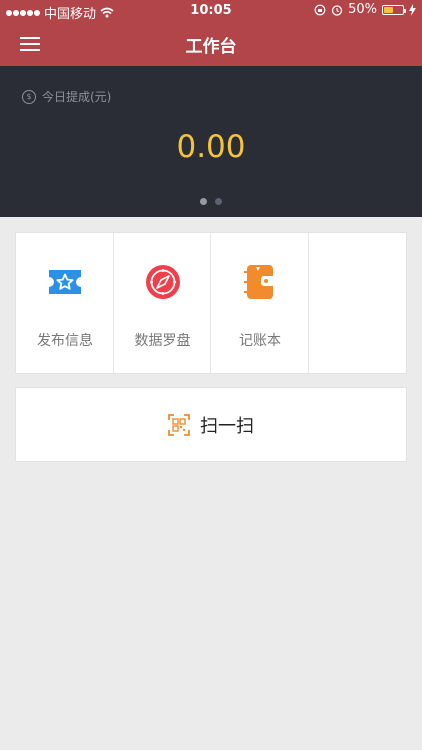 Image resolution: width=422 pixels, height=750 pixels. I want to click on commission-label: $ 今日提成(元), so click(66, 96).